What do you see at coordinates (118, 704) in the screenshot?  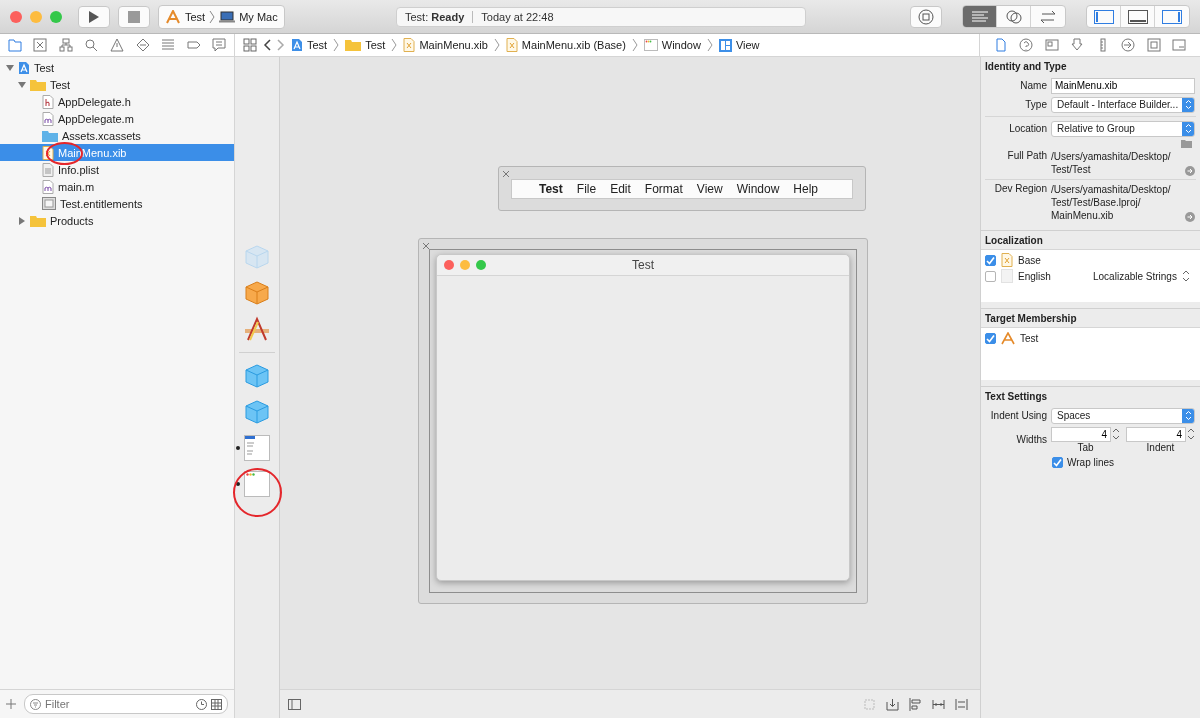 I see `filter-input: Filter` at bounding box center [118, 704].